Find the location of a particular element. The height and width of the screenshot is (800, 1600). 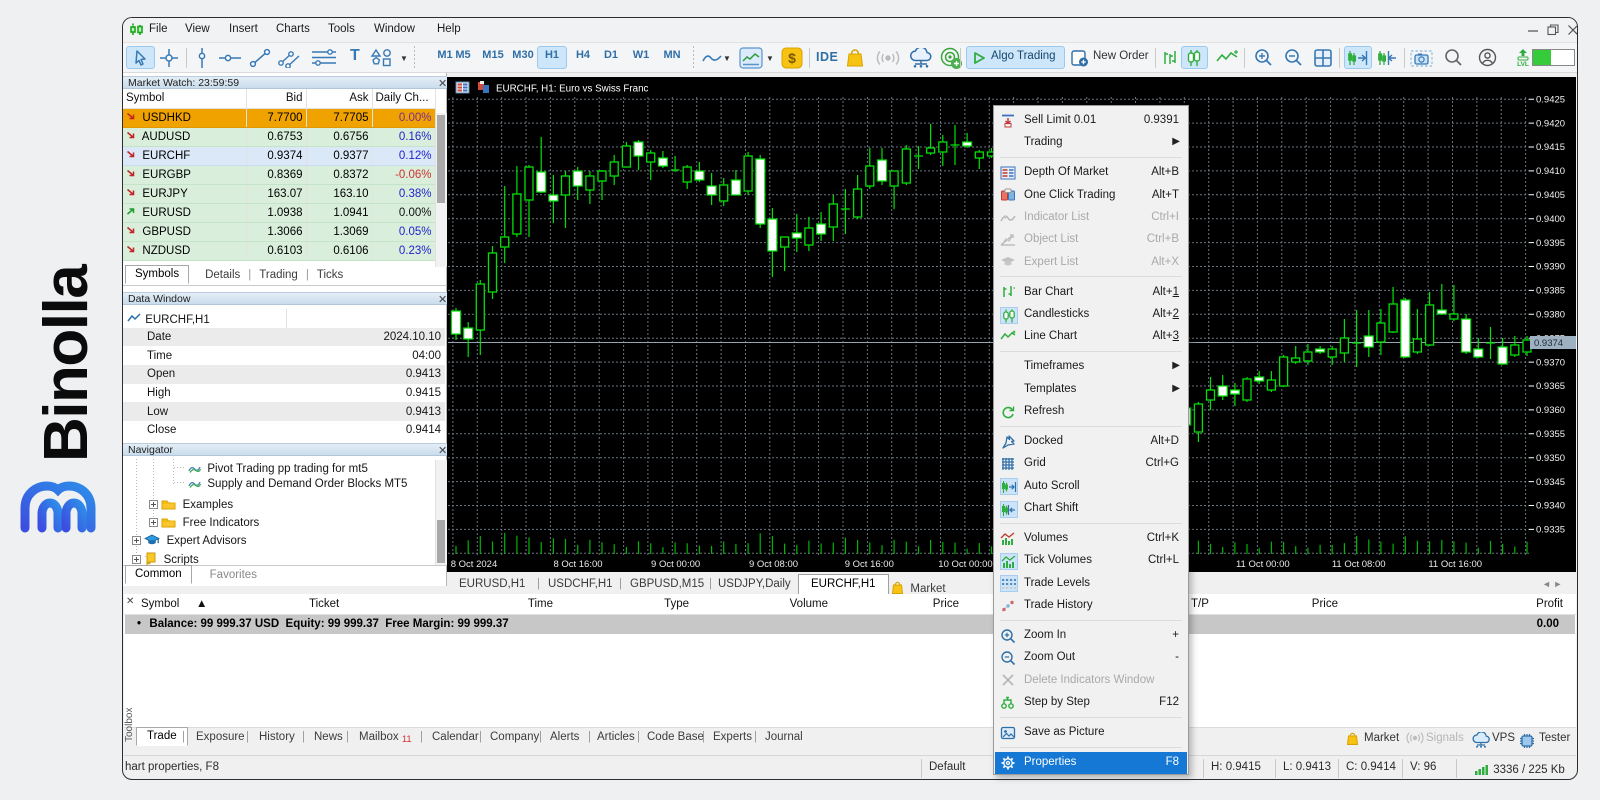

svg-text: 0.9335 is located at coordinates (1550, 530).